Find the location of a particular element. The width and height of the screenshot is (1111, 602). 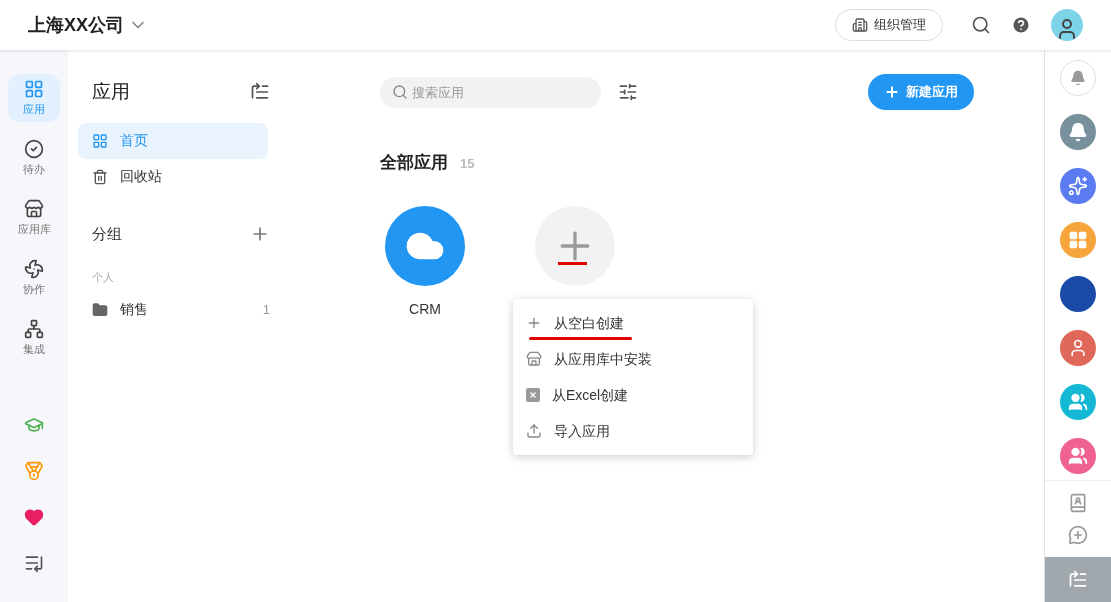

collapse-button is located at coordinates (1078, 579).